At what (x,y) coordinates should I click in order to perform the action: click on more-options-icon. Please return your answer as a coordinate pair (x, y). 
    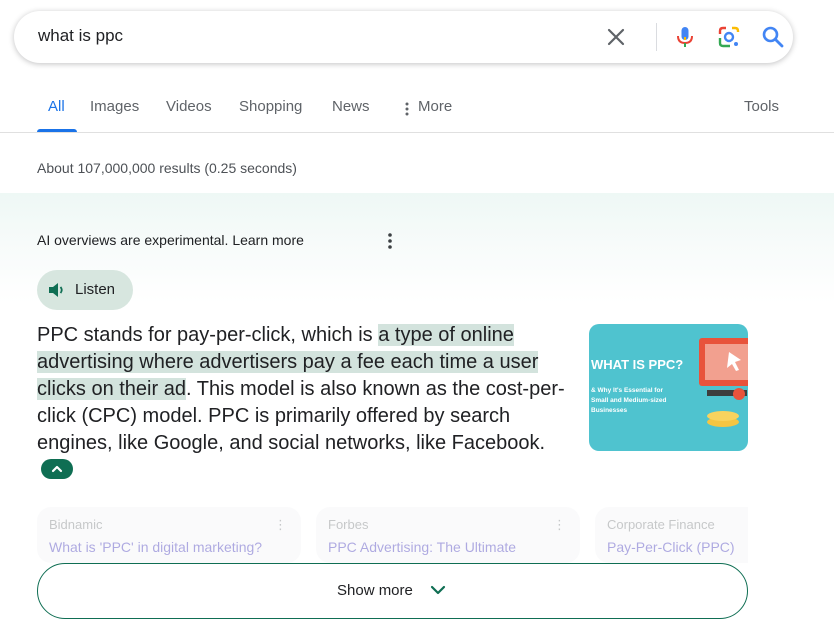
    Looking at the image, I should click on (390, 241).